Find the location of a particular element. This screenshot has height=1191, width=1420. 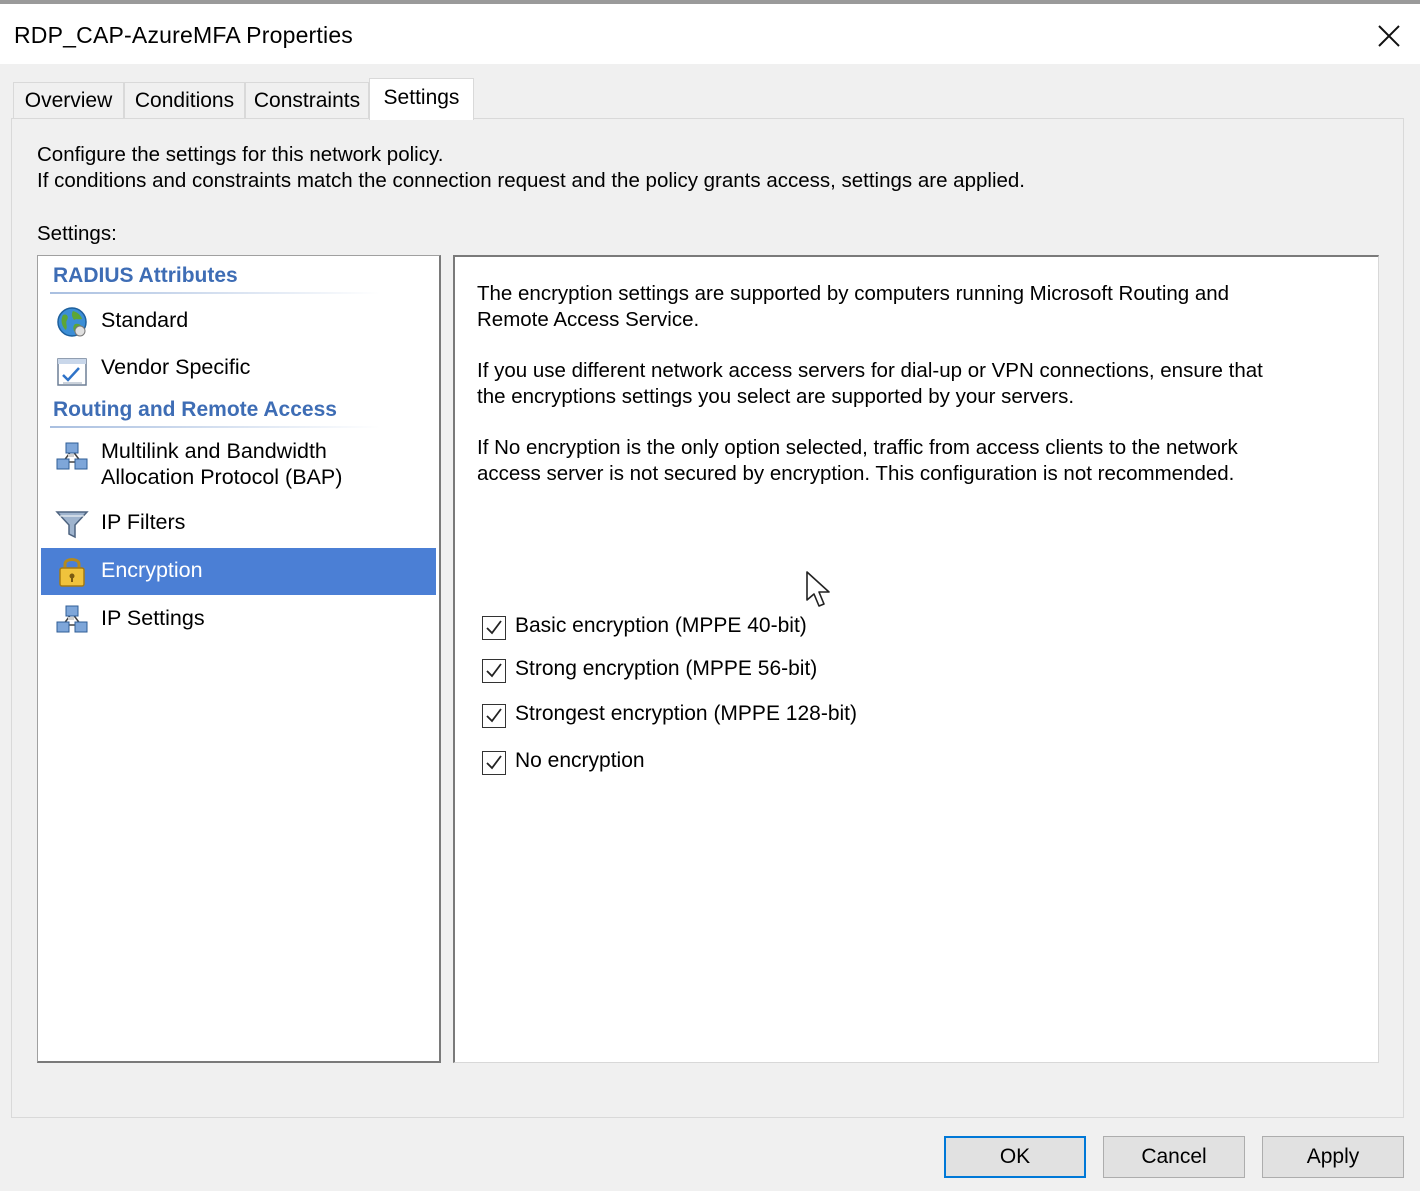

padlock-icon is located at coordinates (72, 572).